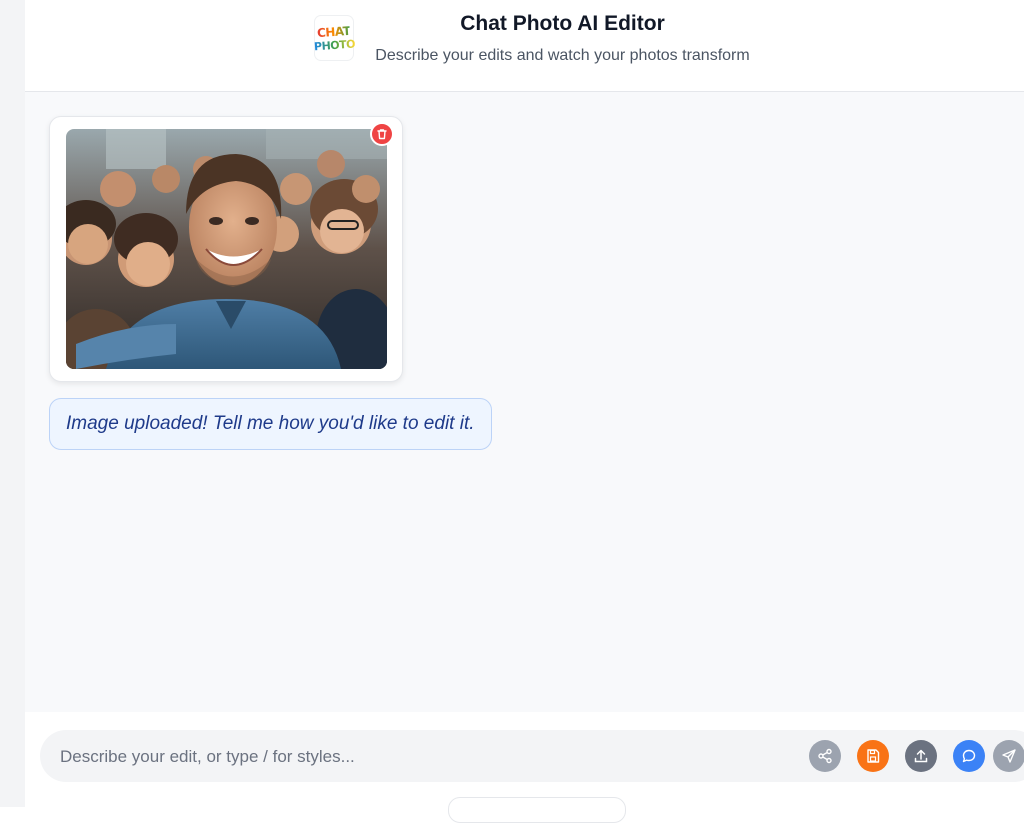 Image resolution: width=1024 pixels, height=823 pixels. I want to click on trash-icon, so click(382, 134).